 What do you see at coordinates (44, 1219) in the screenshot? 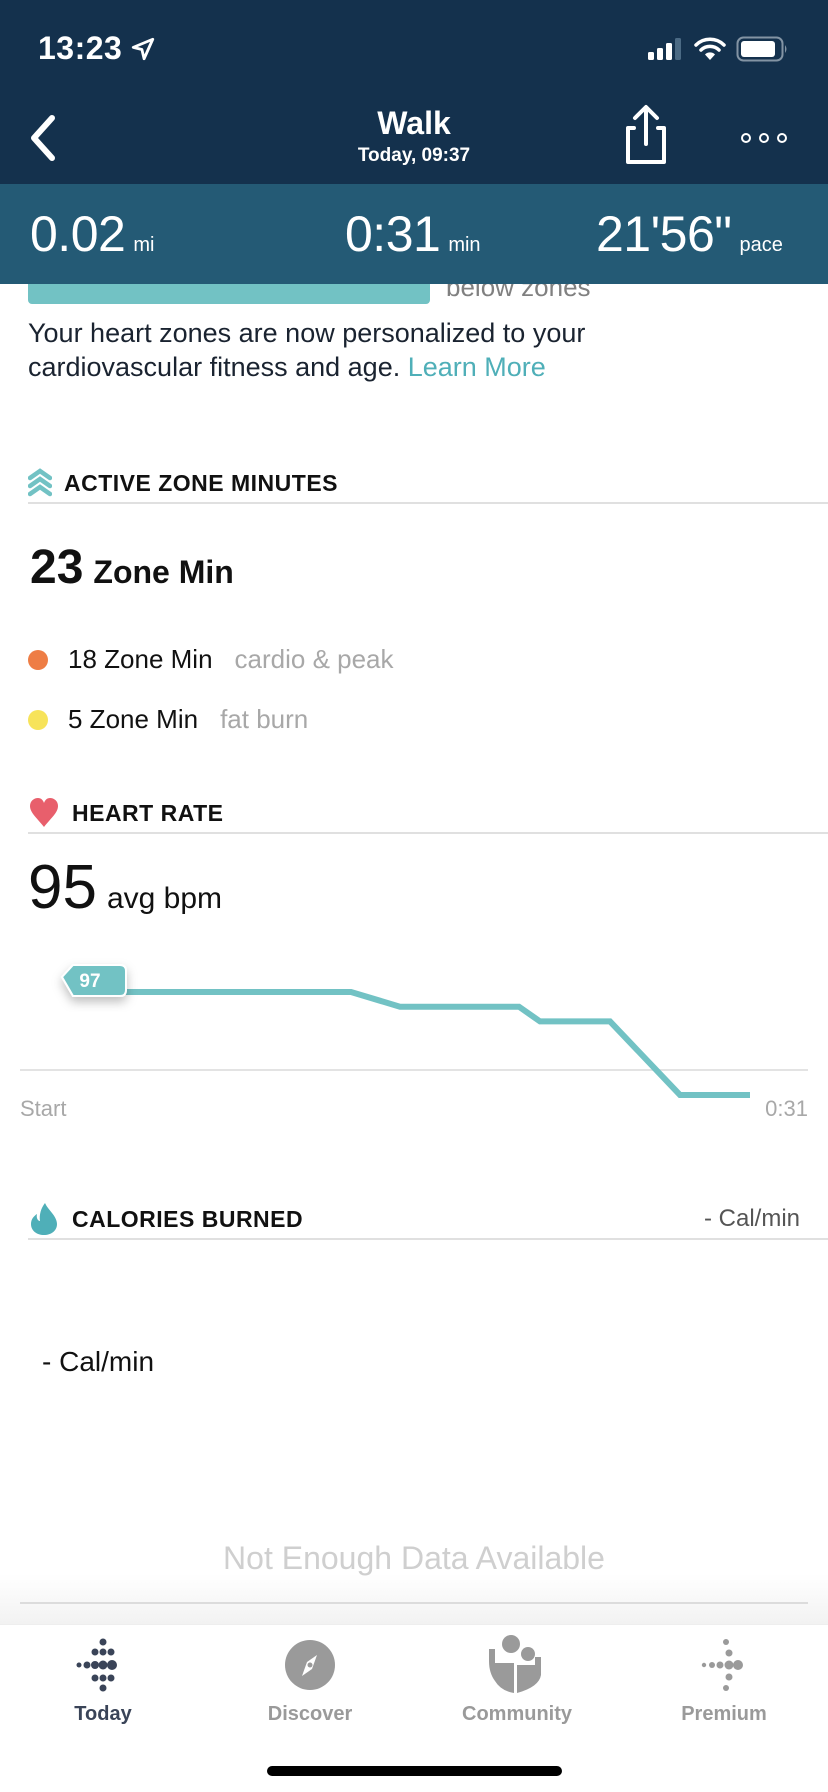
I see `flame-icon` at bounding box center [44, 1219].